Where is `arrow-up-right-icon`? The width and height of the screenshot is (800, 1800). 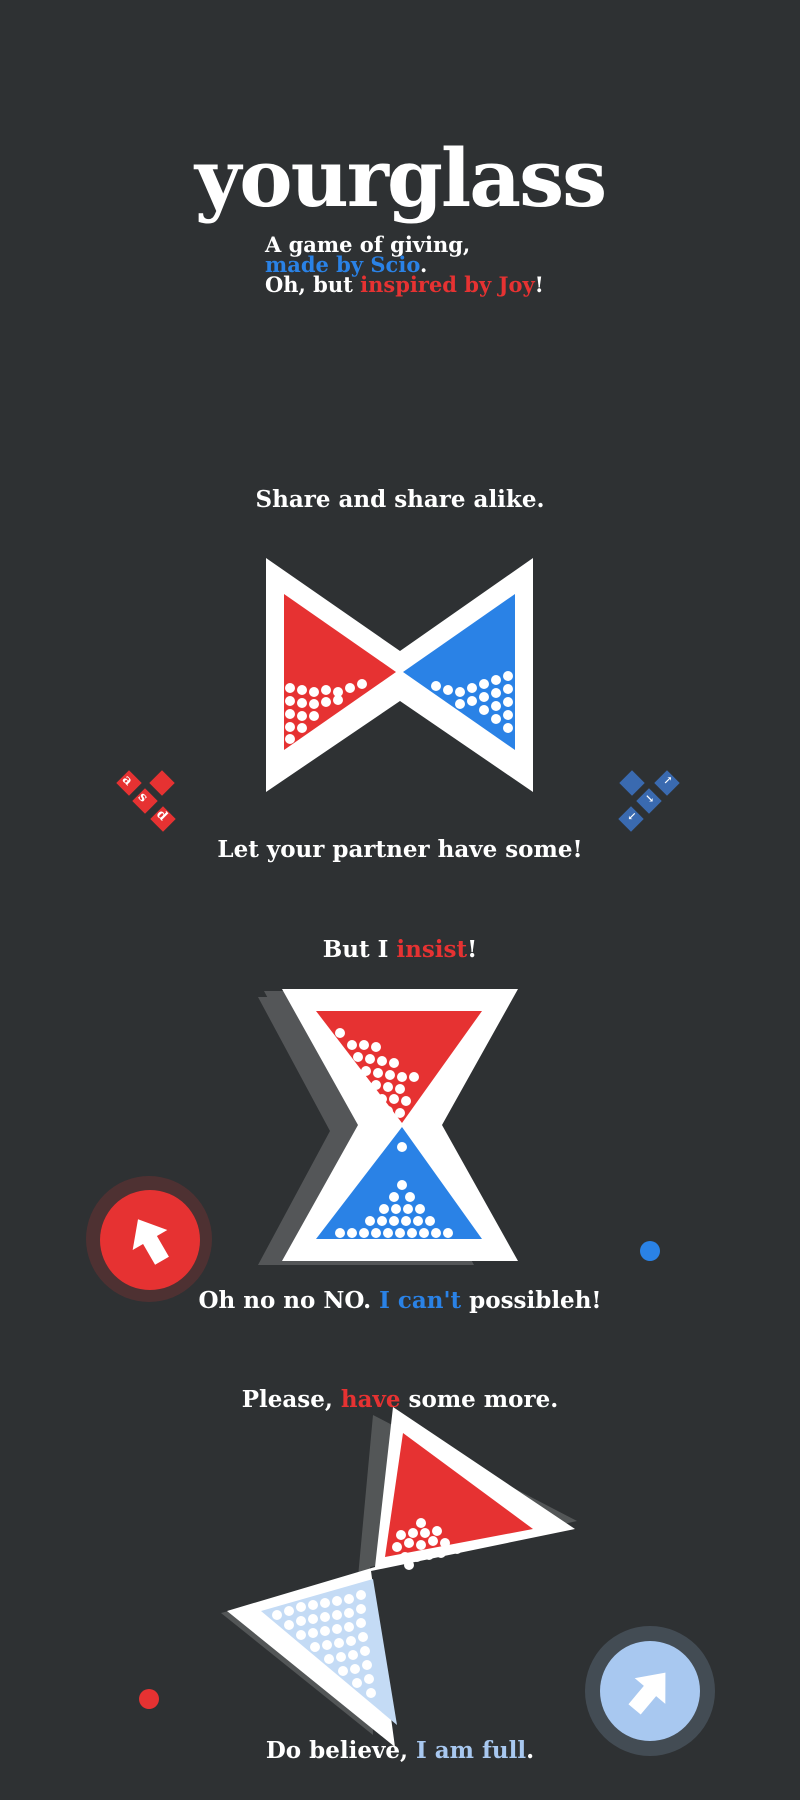 arrow-up-right-icon is located at coordinates (647, 1693).